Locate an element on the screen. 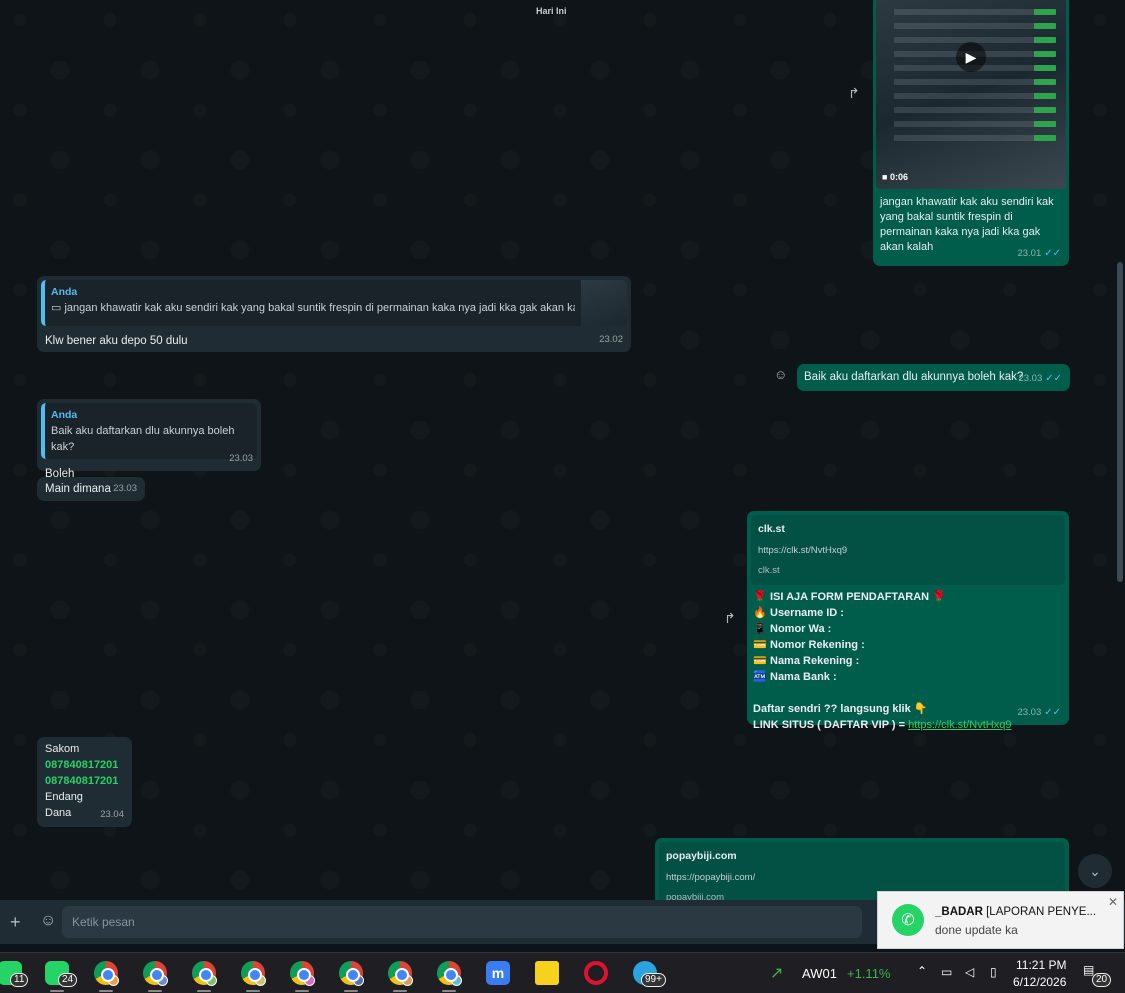  message-text: Klw bener aku depo 50 dulu is located at coordinates (116, 341).